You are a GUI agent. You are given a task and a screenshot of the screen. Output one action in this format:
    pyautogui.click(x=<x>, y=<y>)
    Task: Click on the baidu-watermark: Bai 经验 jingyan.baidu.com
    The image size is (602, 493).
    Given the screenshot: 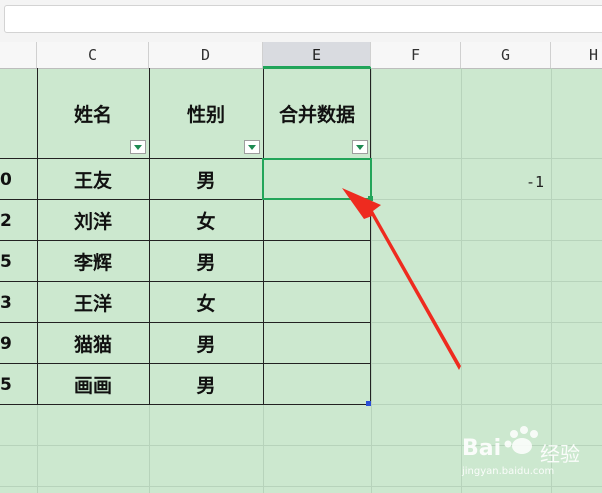 What is the action you would take?
    pyautogui.click(x=530, y=454)
    